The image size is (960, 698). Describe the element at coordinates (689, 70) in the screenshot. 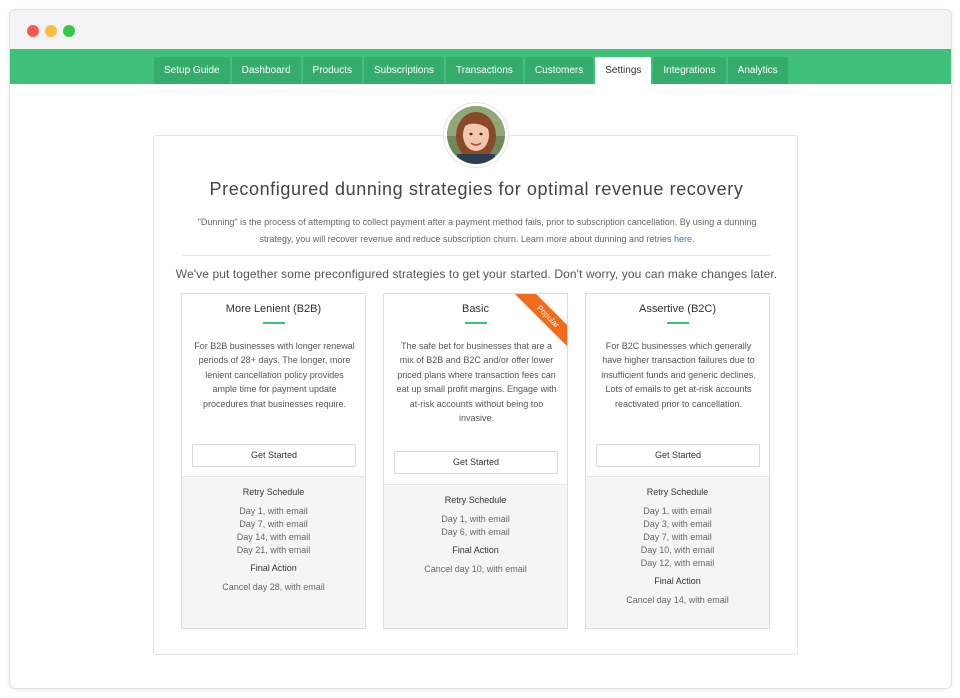

I see `tab-integrations: Integrations` at that location.